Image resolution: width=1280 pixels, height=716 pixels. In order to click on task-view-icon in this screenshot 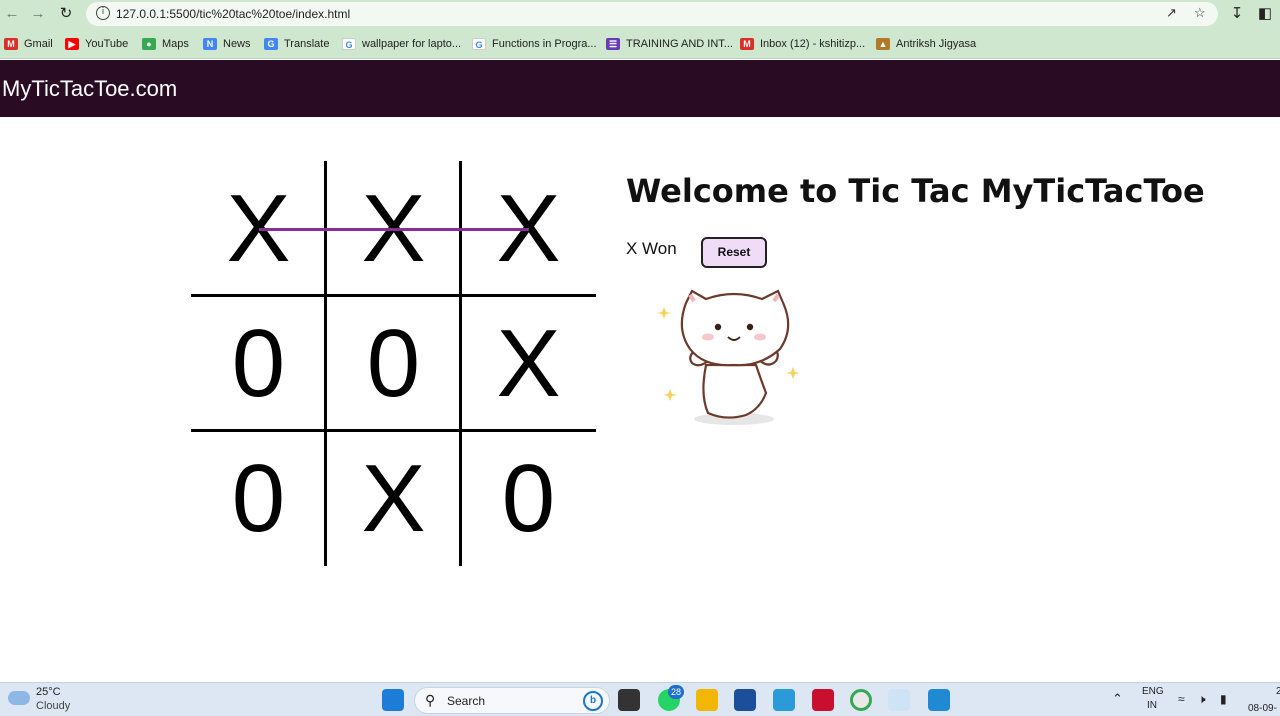, I will do `click(629, 700)`.